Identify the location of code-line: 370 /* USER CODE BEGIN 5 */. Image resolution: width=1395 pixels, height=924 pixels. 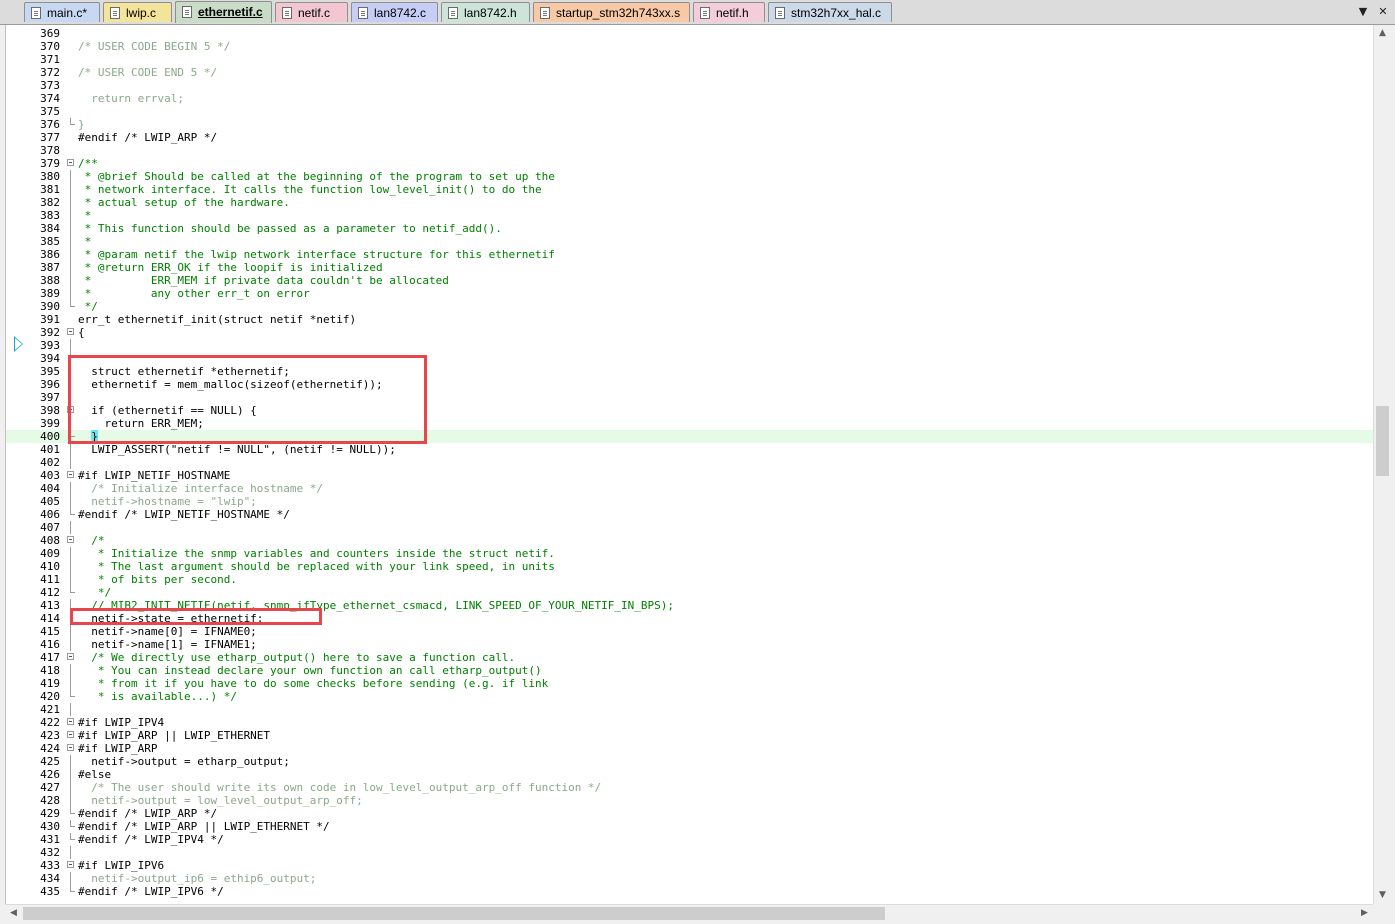
(689, 46).